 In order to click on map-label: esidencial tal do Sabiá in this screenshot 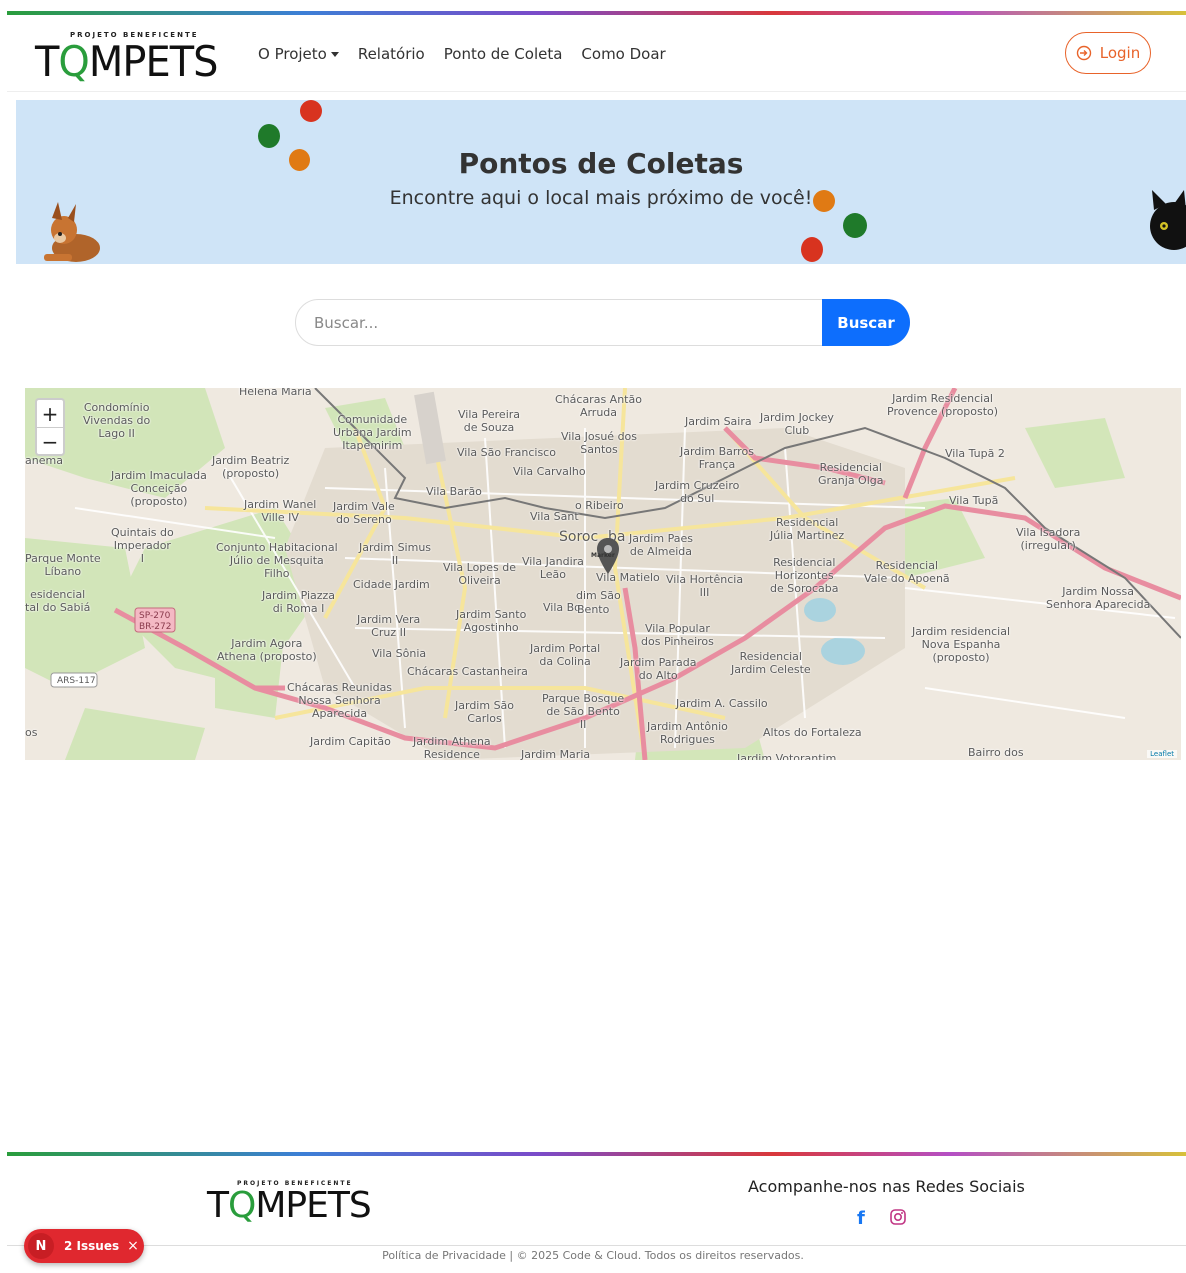, I will do `click(58, 601)`.